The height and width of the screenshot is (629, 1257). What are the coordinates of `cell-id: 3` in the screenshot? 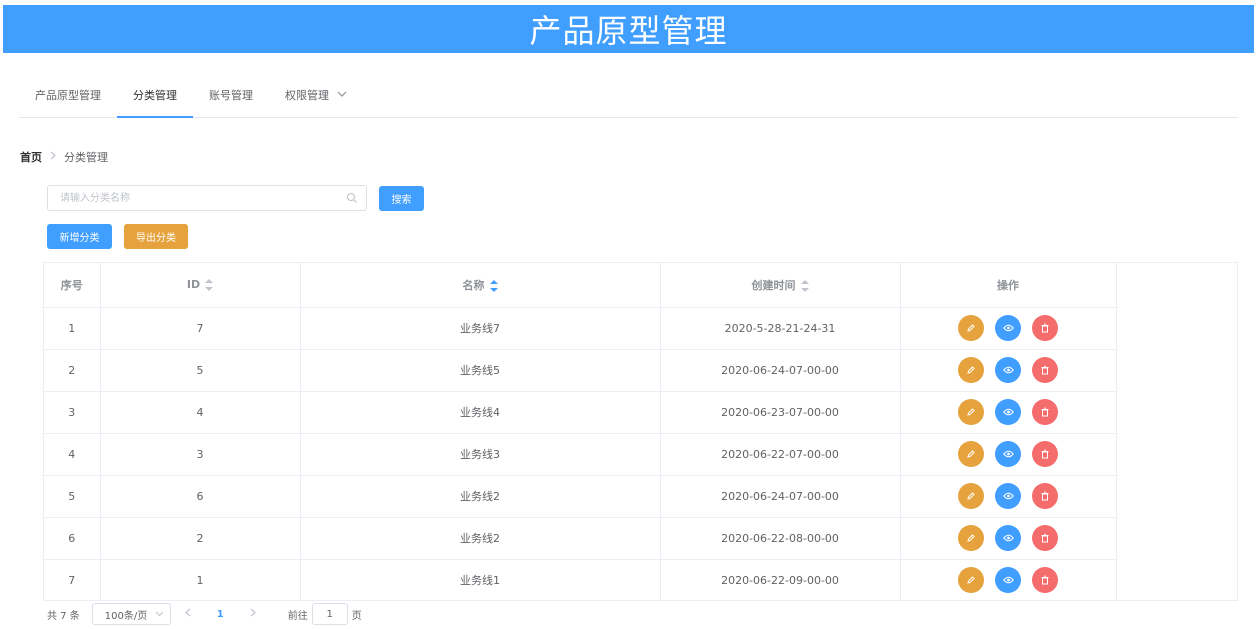 It's located at (200, 454).